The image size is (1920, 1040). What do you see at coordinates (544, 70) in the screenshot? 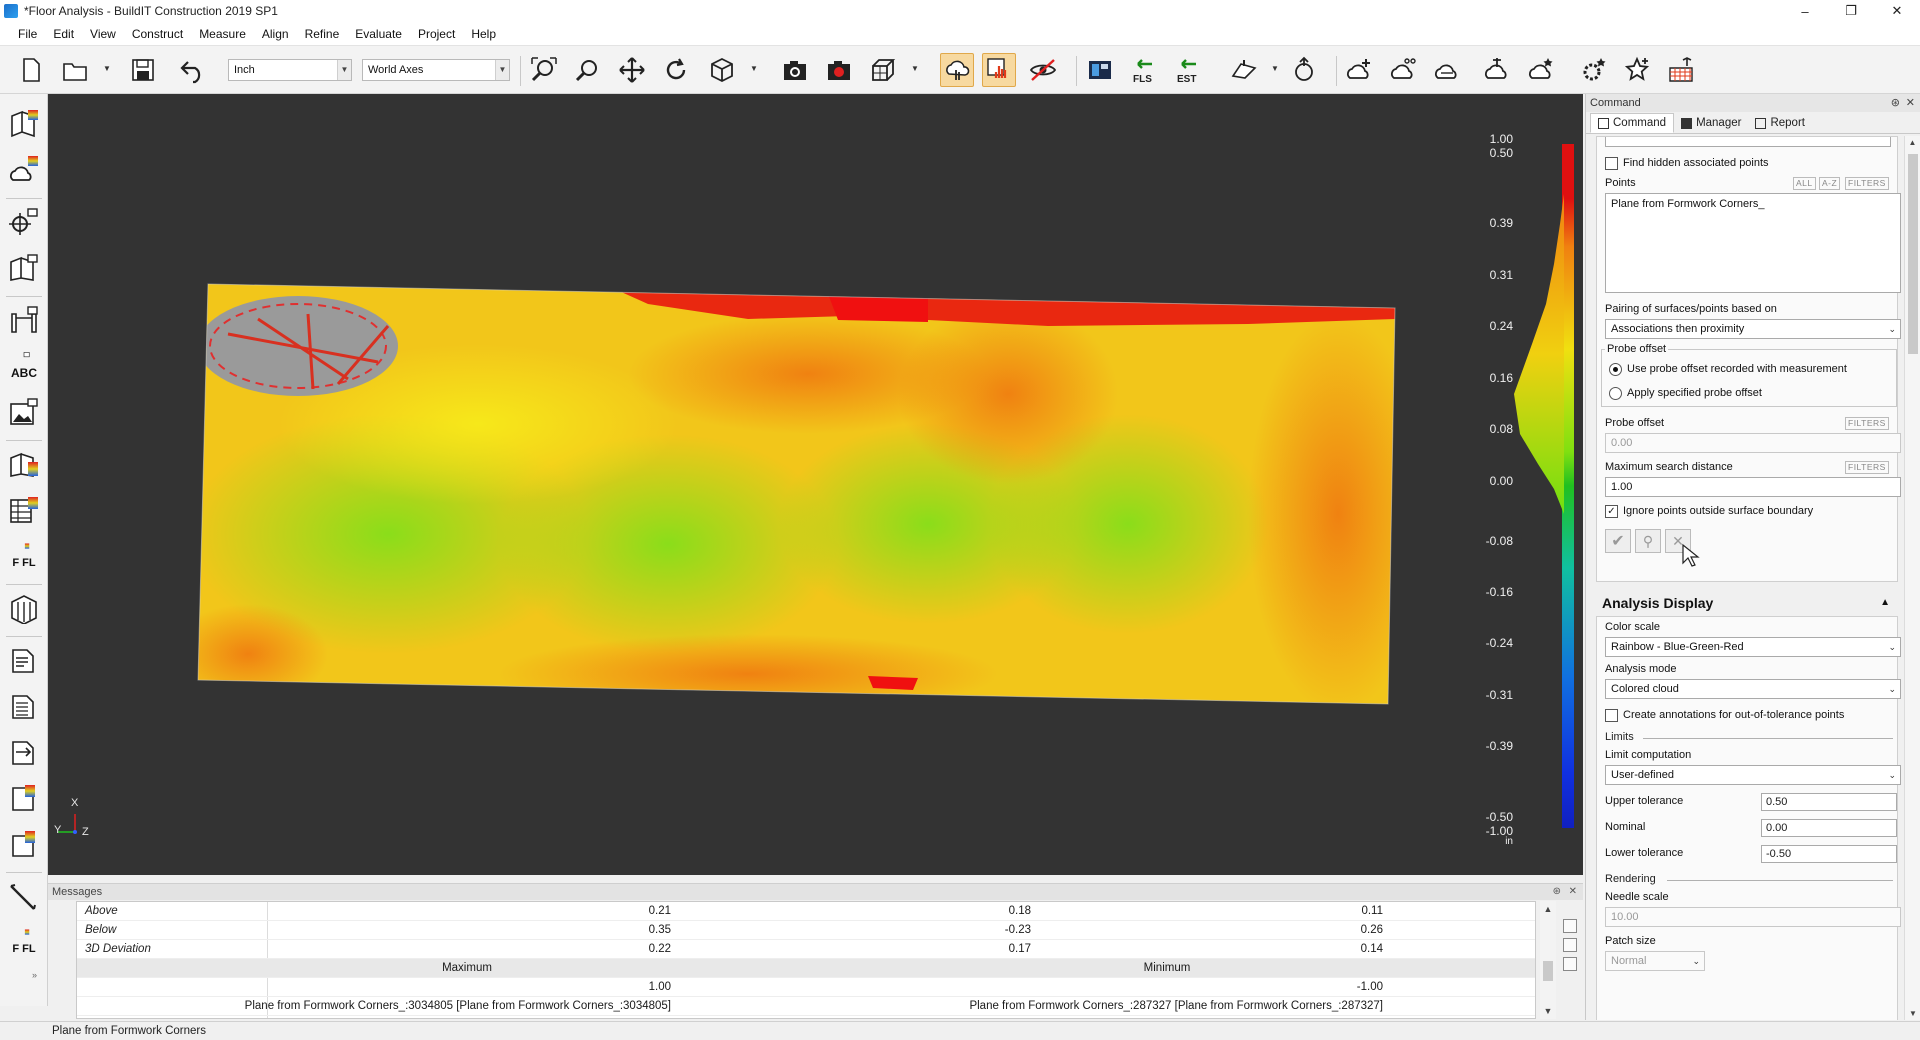
I see `zoom-fit-button` at bounding box center [544, 70].